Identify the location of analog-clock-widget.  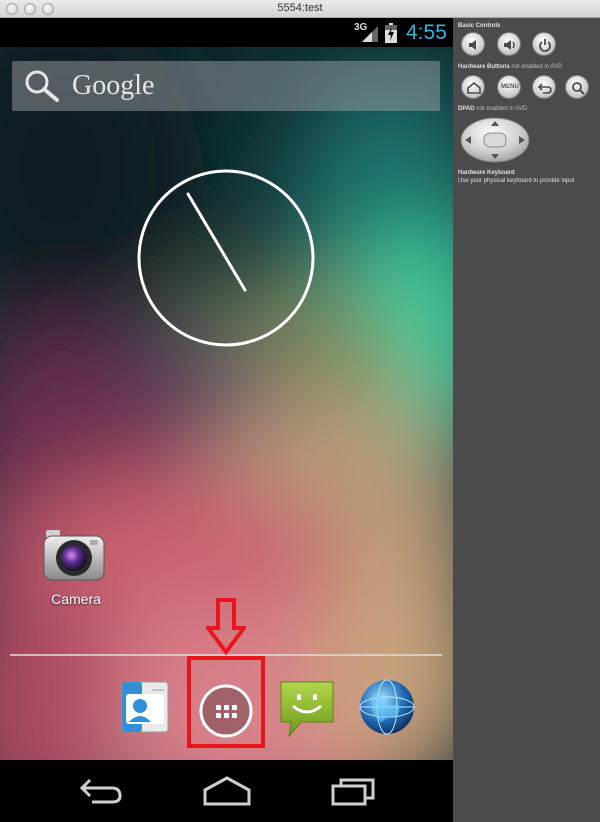
(227, 259).